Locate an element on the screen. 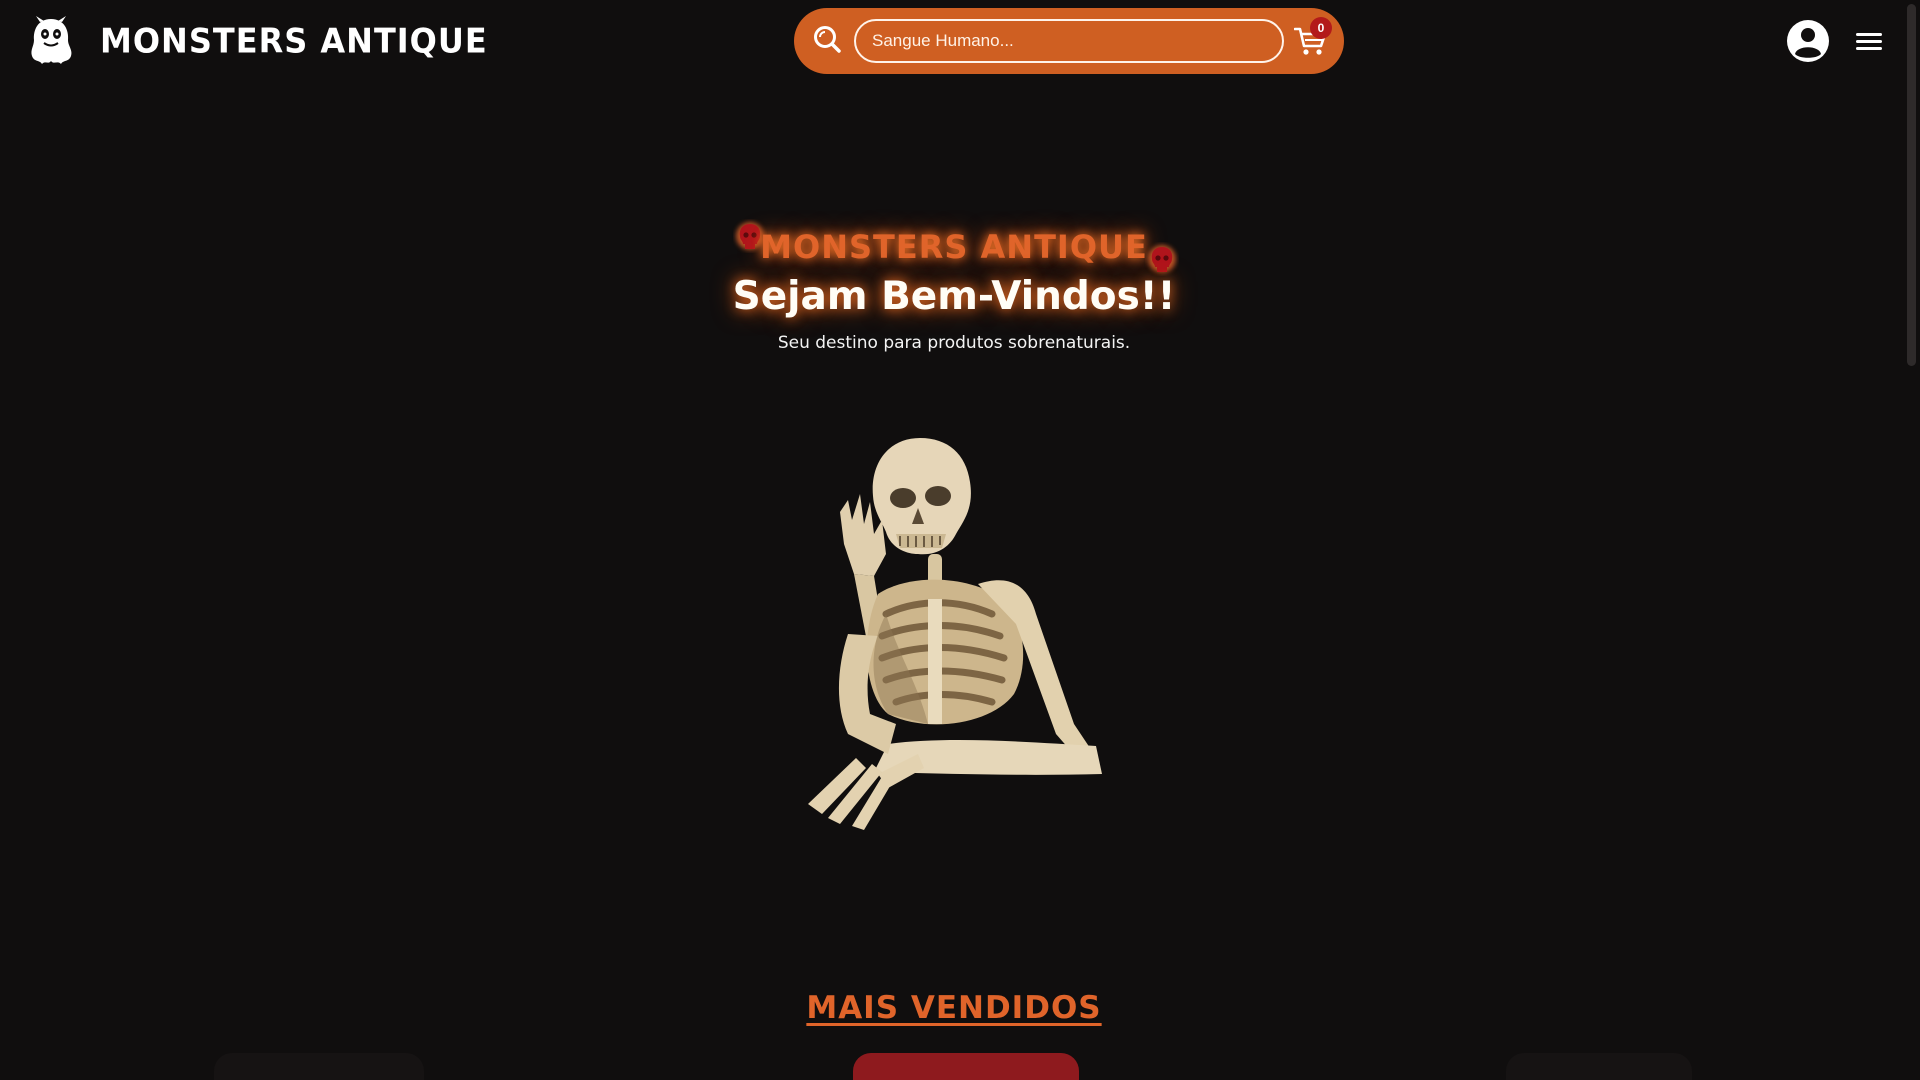 The height and width of the screenshot is (1080, 1920). skeleton-image is located at coordinates (958, 631).